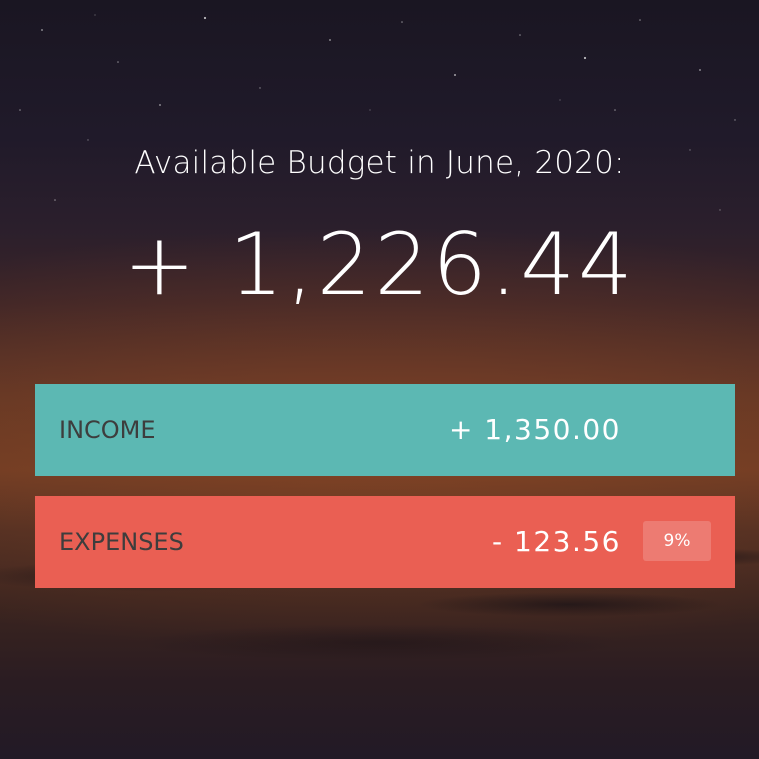  What do you see at coordinates (121, 542) in the screenshot?
I see `expenses-label: EXPENSES` at bounding box center [121, 542].